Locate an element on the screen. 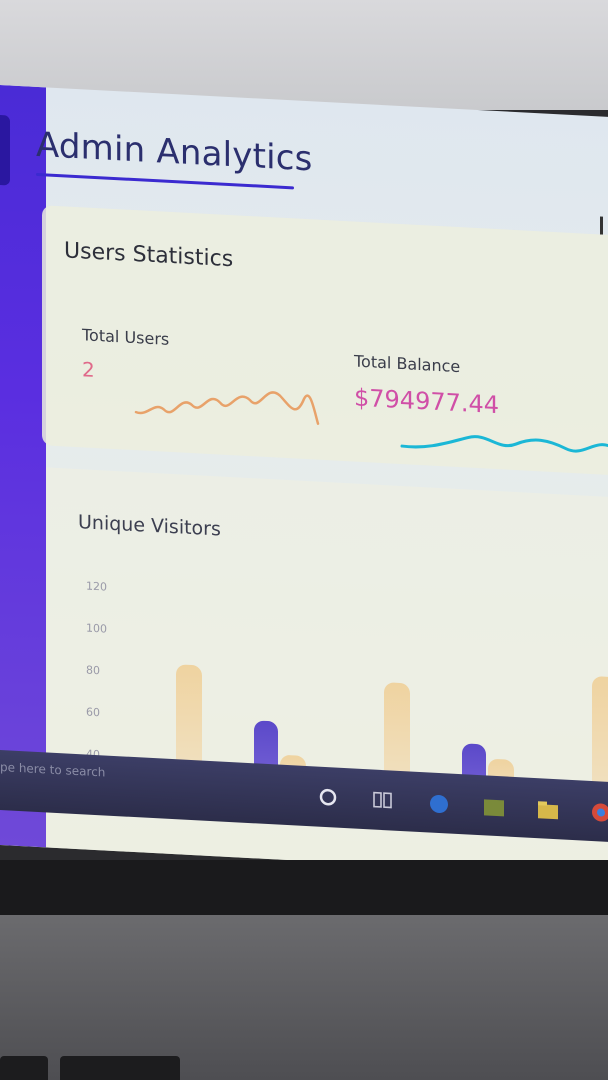 The image size is (608, 1080). sidebar-toggle is located at coordinates (5, 150).